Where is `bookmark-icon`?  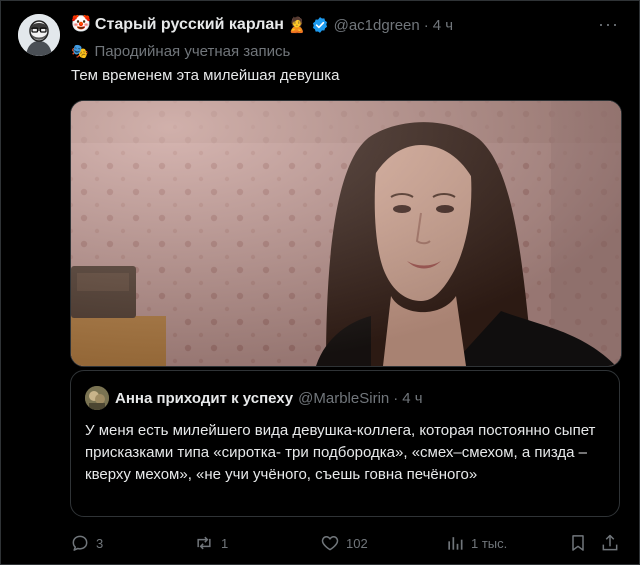 bookmark-icon is located at coordinates (578, 543).